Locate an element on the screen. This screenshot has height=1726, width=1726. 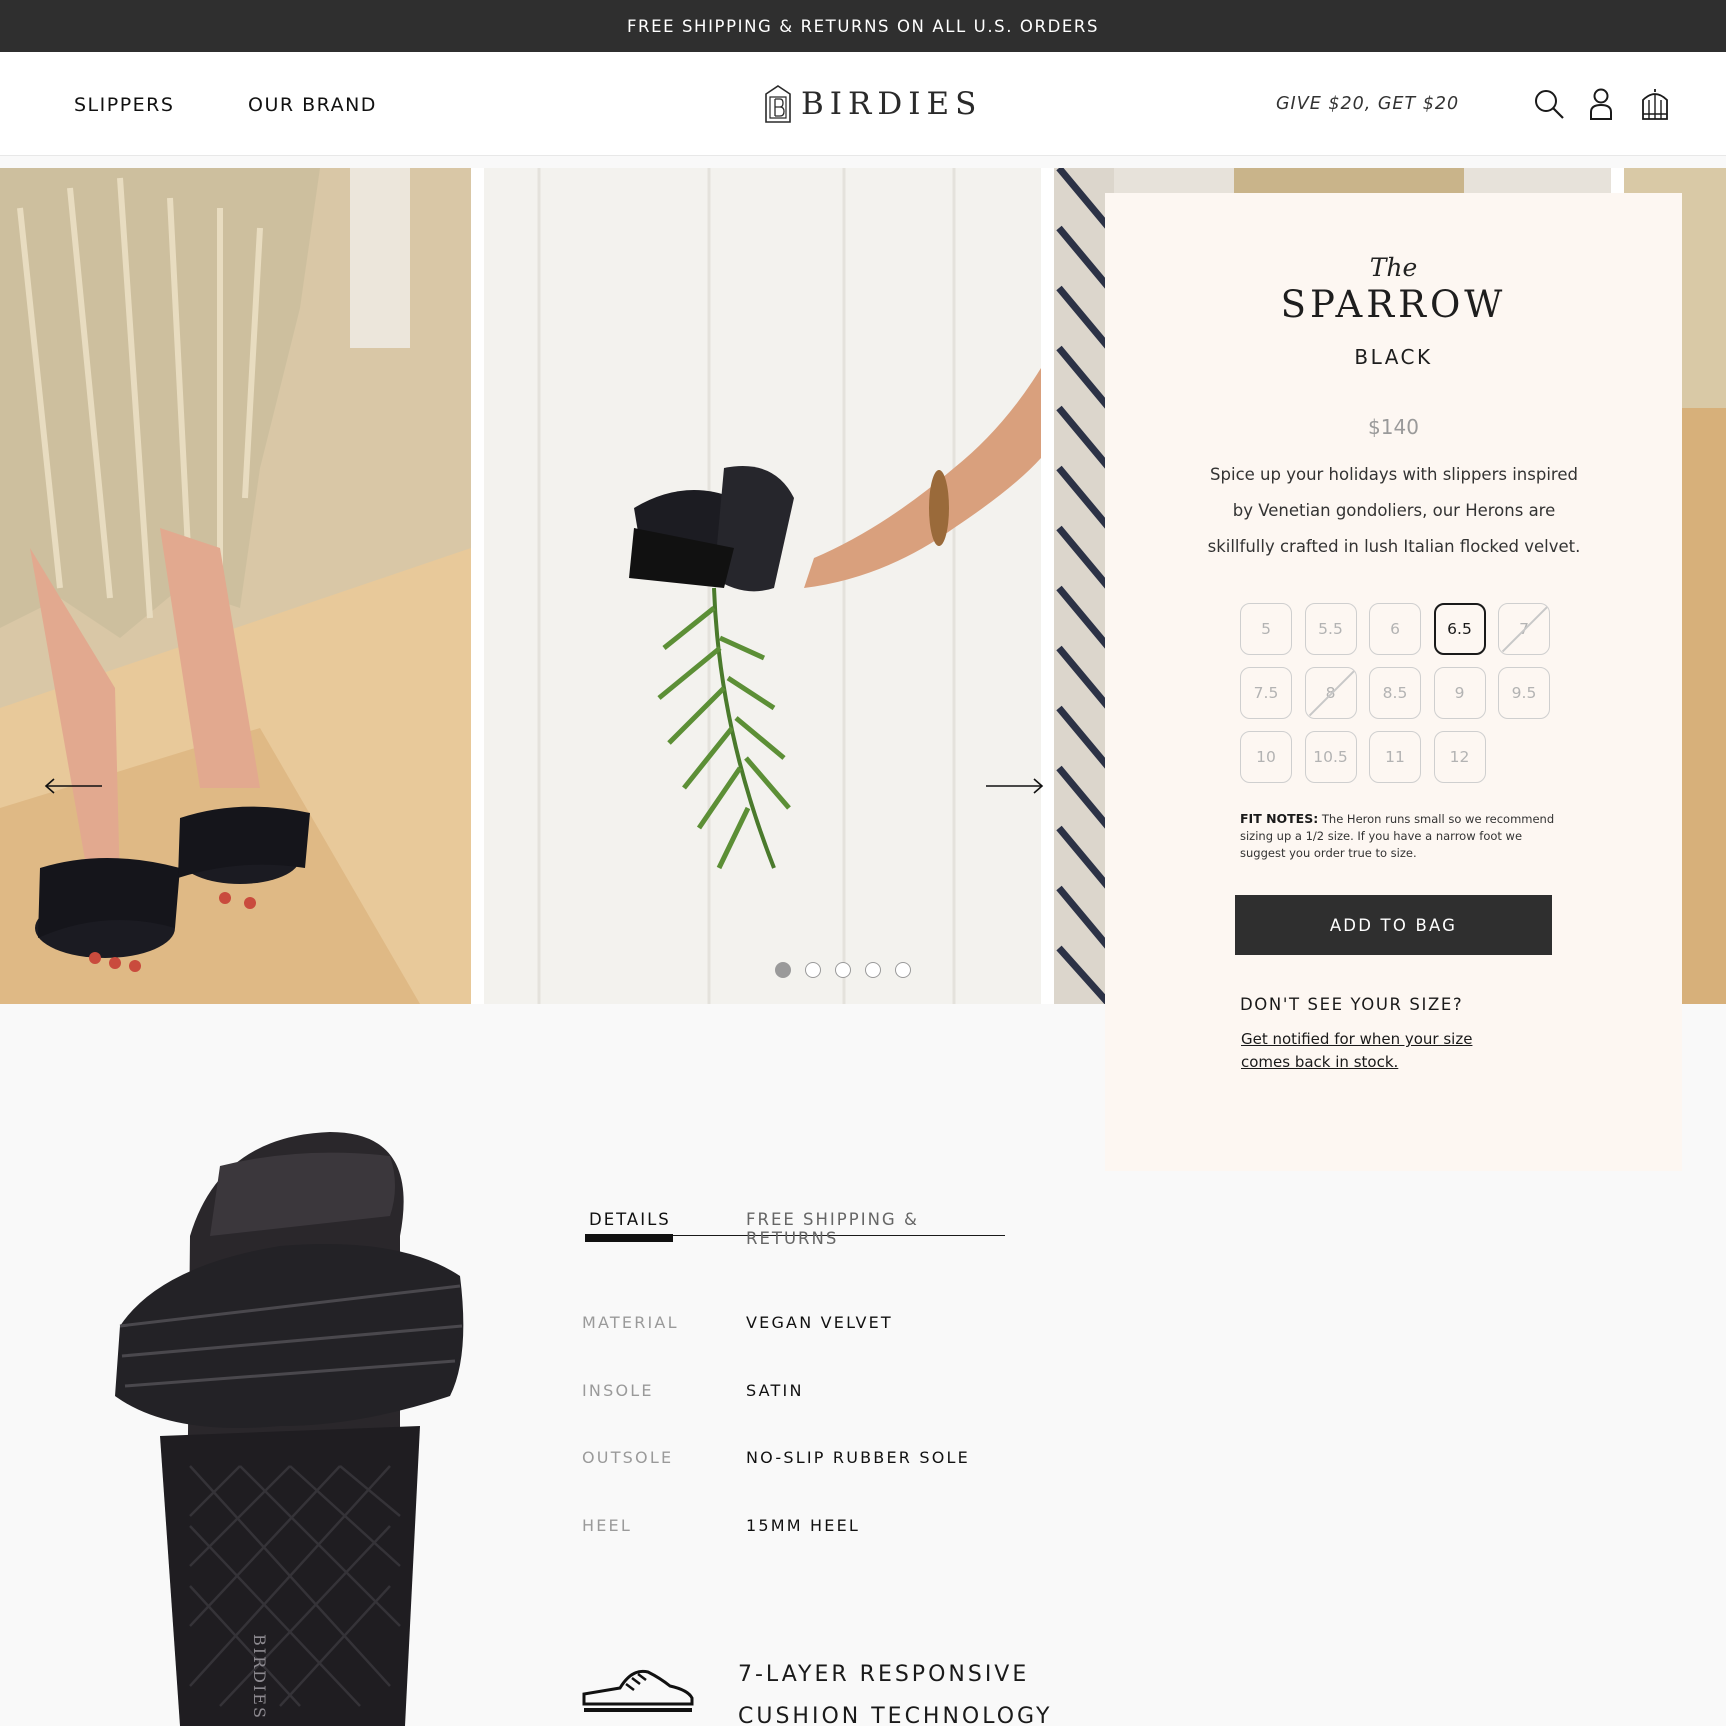
size-option: 10 is located at coordinates (1266, 757).